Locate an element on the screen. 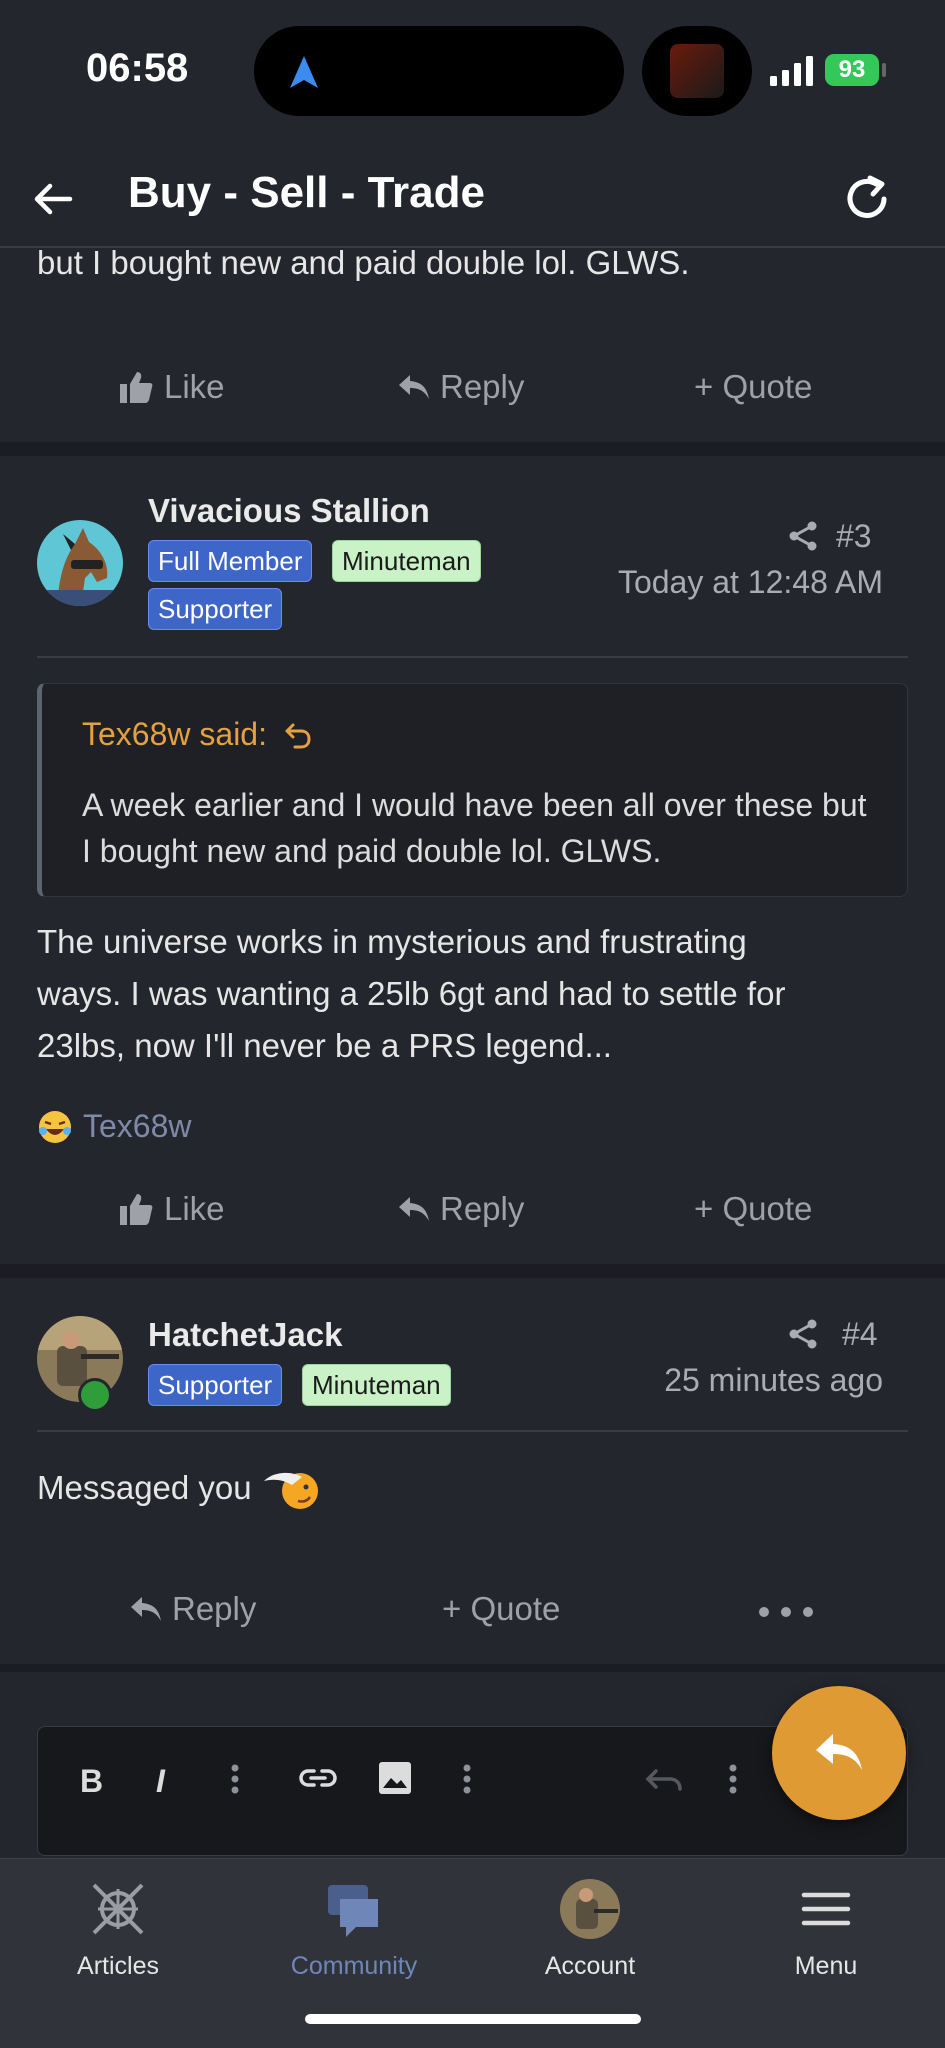 The height and width of the screenshot is (2048, 945). laughing-emoji-icon is located at coordinates (55, 1126).